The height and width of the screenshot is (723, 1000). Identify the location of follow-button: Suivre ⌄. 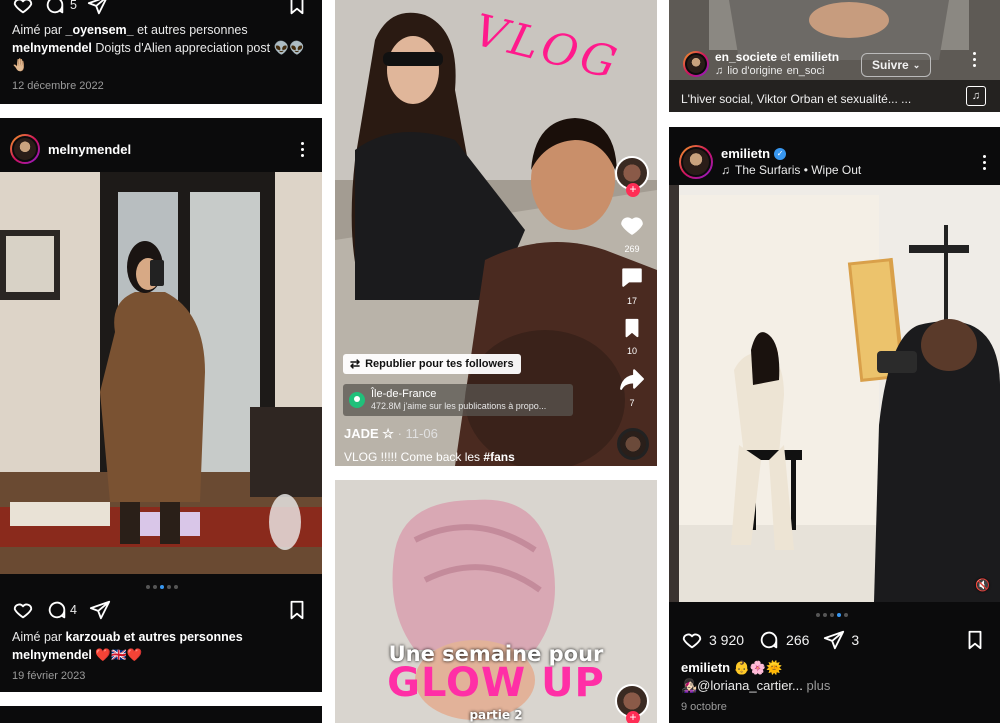
(896, 65).